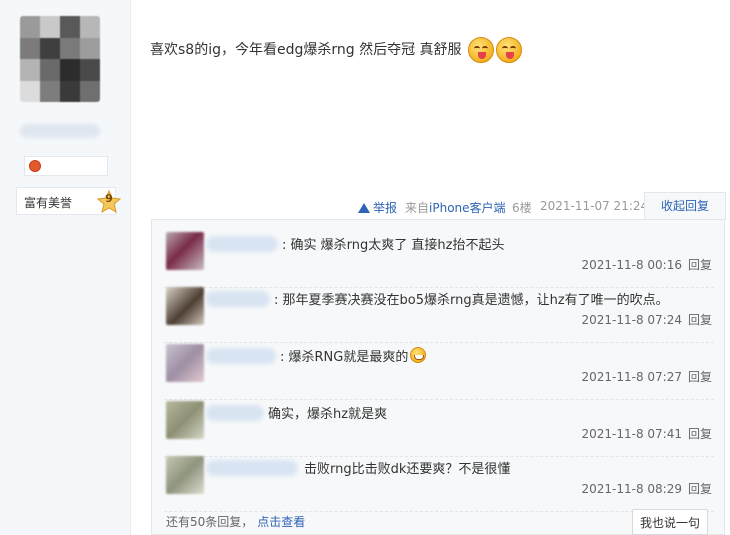 The height and width of the screenshot is (535, 730). Describe the element at coordinates (281, 522) in the screenshot. I see `view-more-link: 点击查看` at that location.